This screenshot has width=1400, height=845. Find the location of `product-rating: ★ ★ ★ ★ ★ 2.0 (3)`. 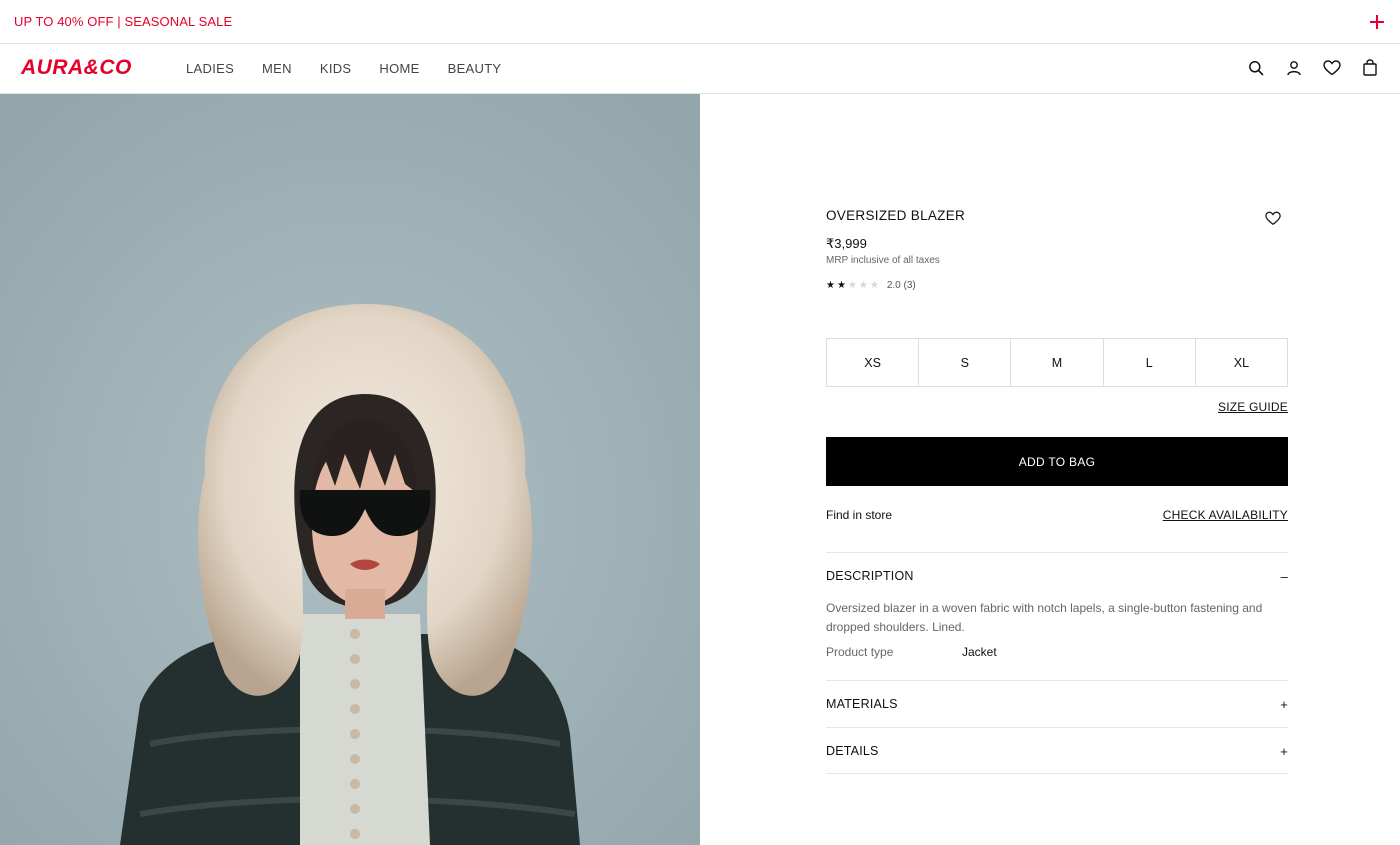

product-rating: ★ ★ ★ ★ ★ 2.0 (3) is located at coordinates (871, 285).